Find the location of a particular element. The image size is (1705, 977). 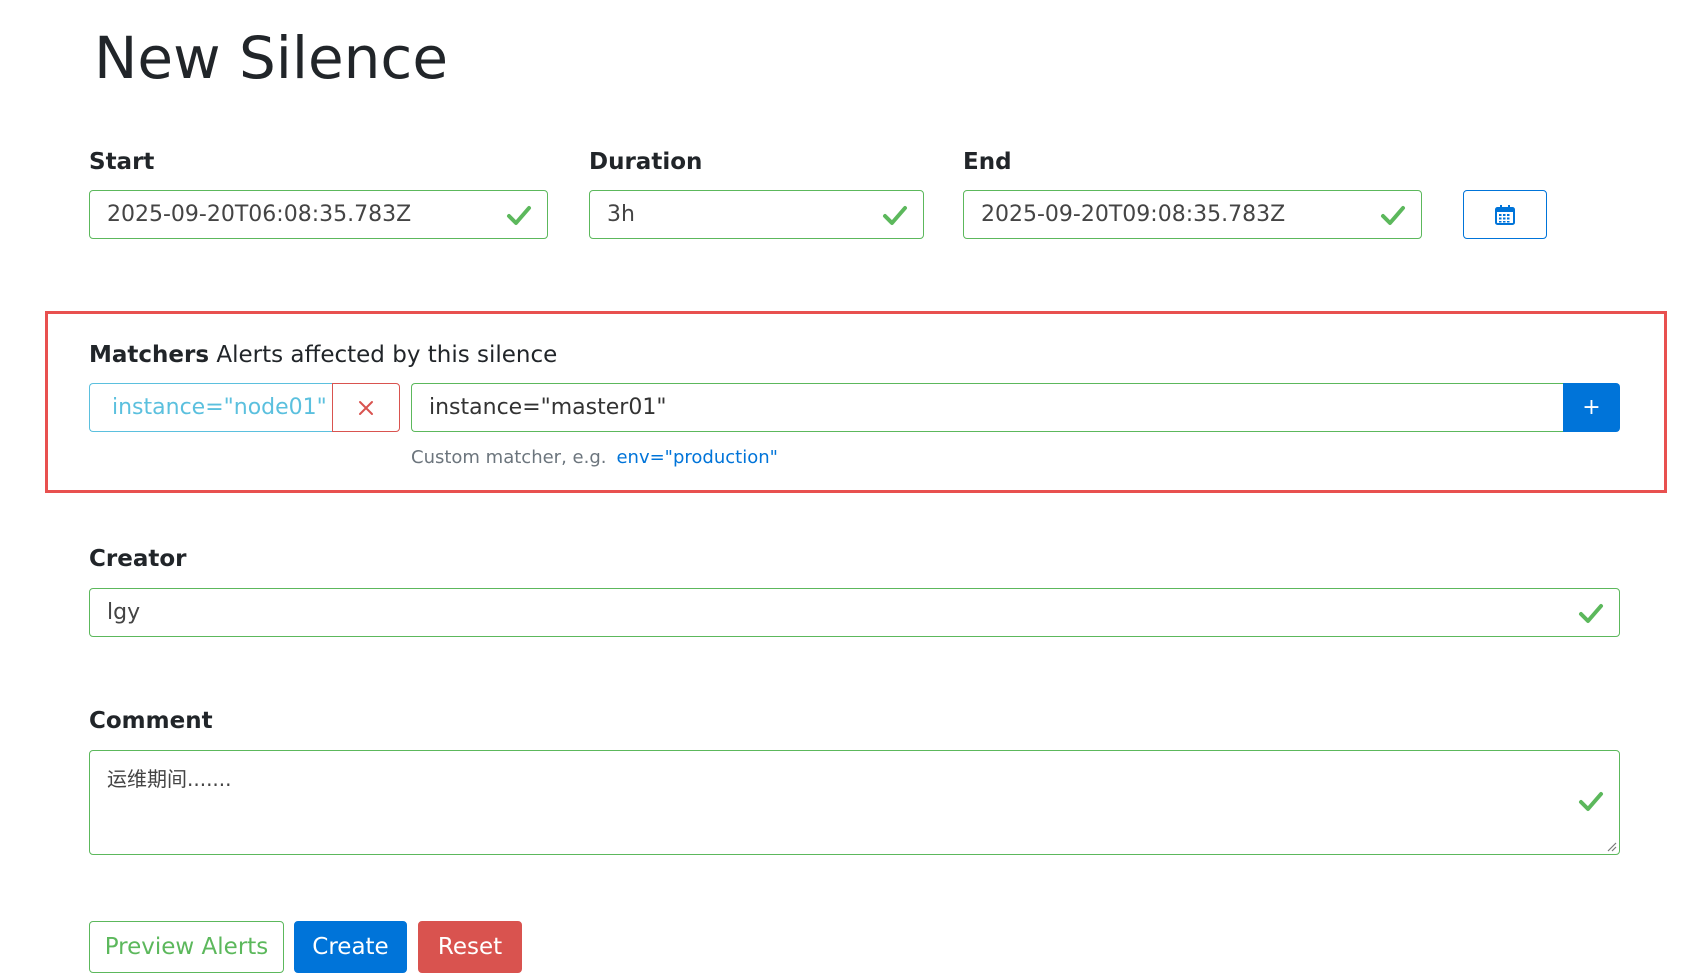

matchers-heading: Matchers Alerts affected by this silence is located at coordinates (323, 355).